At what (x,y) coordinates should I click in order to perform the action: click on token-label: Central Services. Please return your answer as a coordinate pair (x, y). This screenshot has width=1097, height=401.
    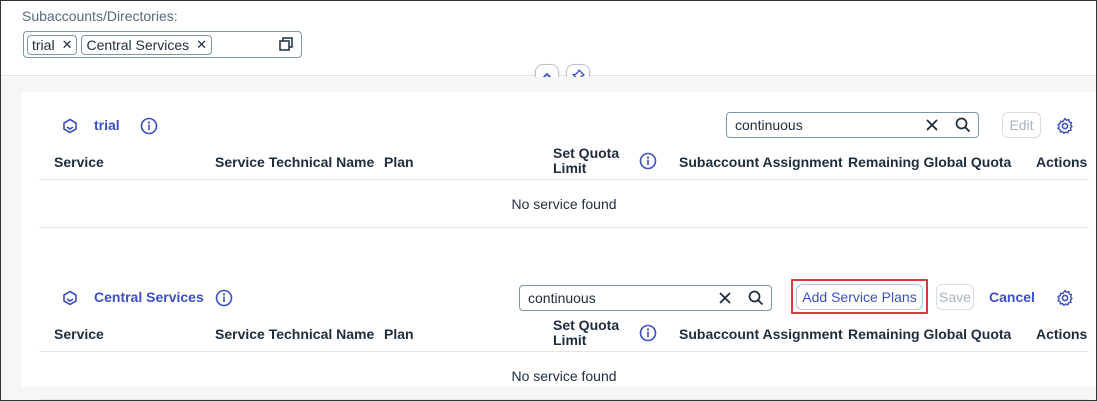
    Looking at the image, I should click on (138, 44).